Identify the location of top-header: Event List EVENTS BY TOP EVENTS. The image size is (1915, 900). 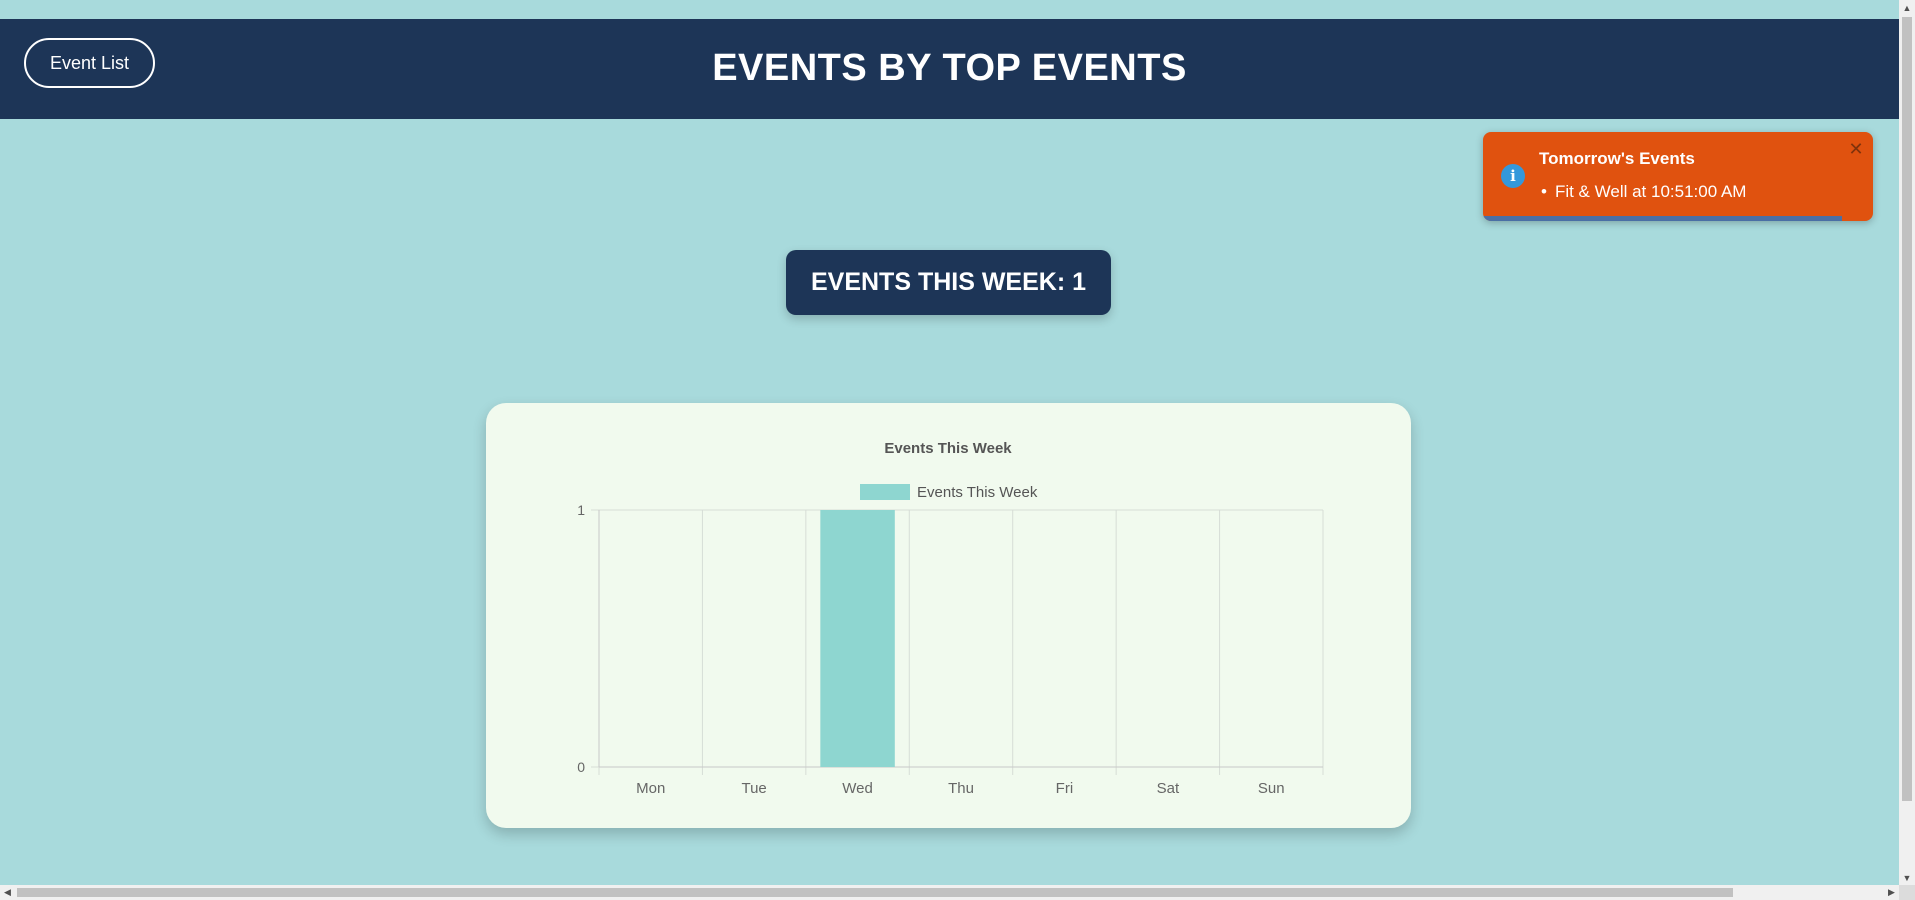
(949, 69).